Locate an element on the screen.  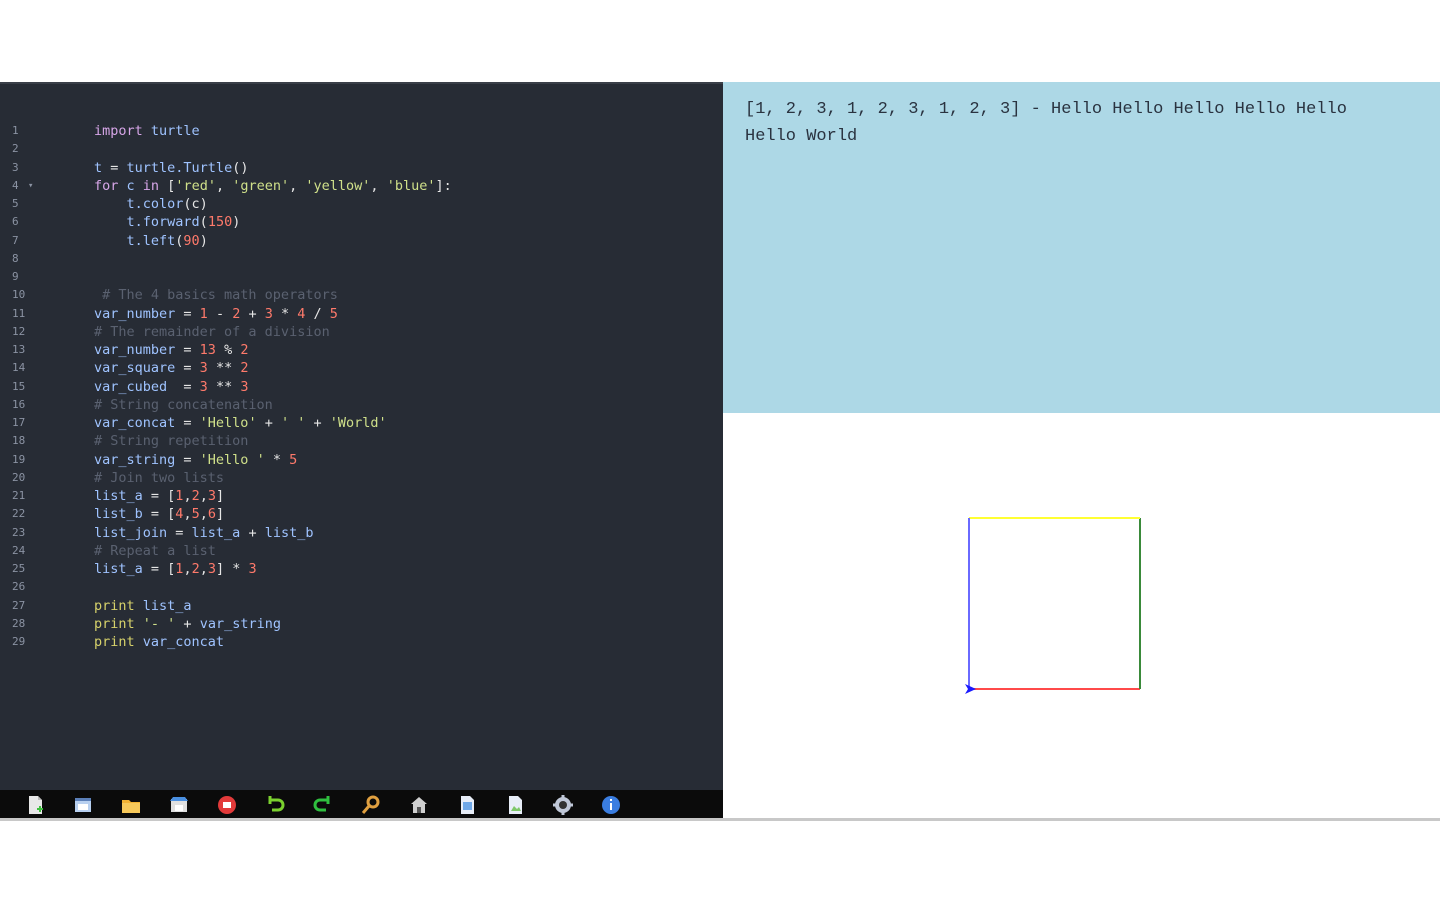
code-token: # String repetition is located at coordinates (171, 441).